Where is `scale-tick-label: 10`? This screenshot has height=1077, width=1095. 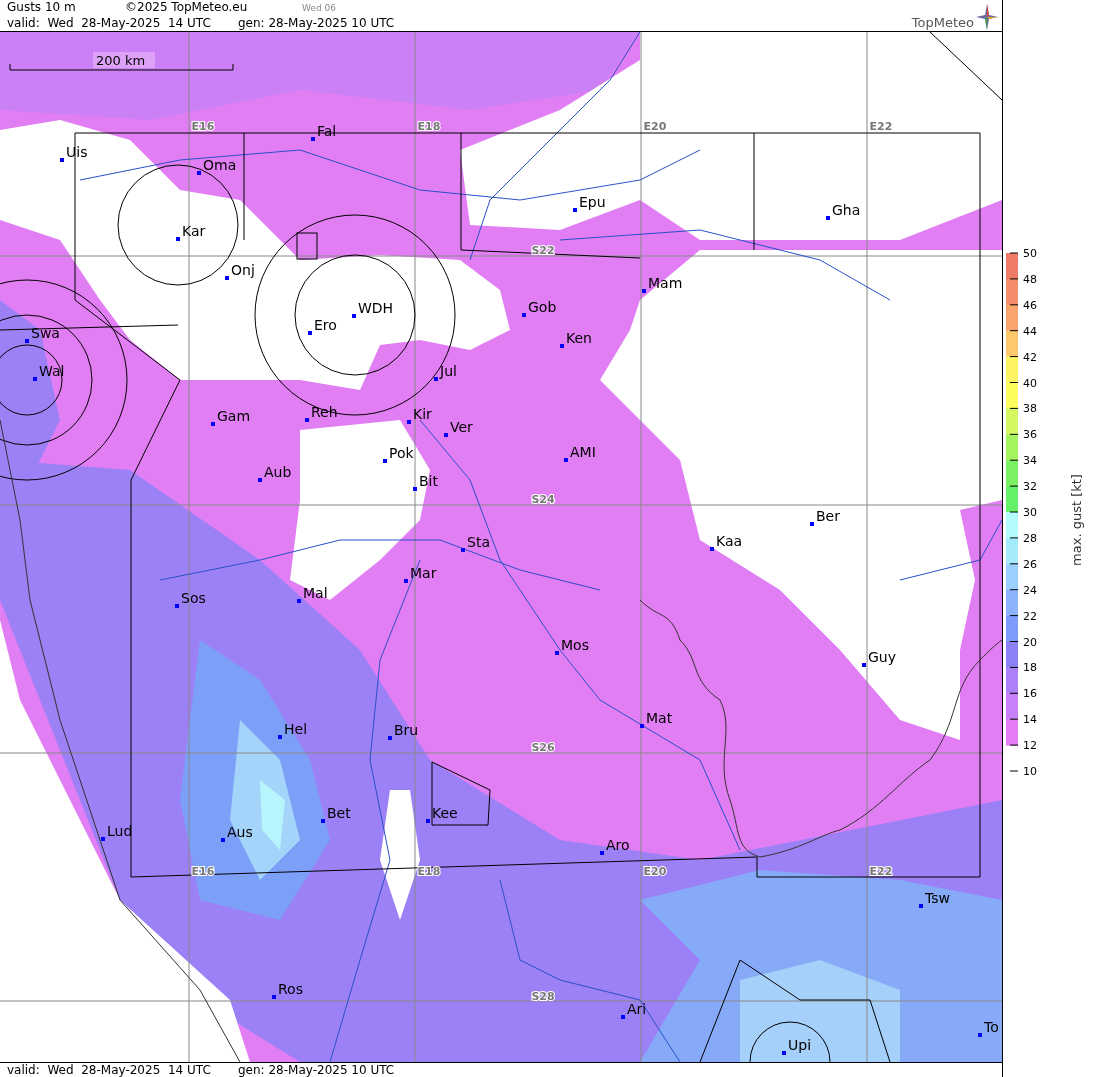 scale-tick-label: 10 is located at coordinates (1030, 771).